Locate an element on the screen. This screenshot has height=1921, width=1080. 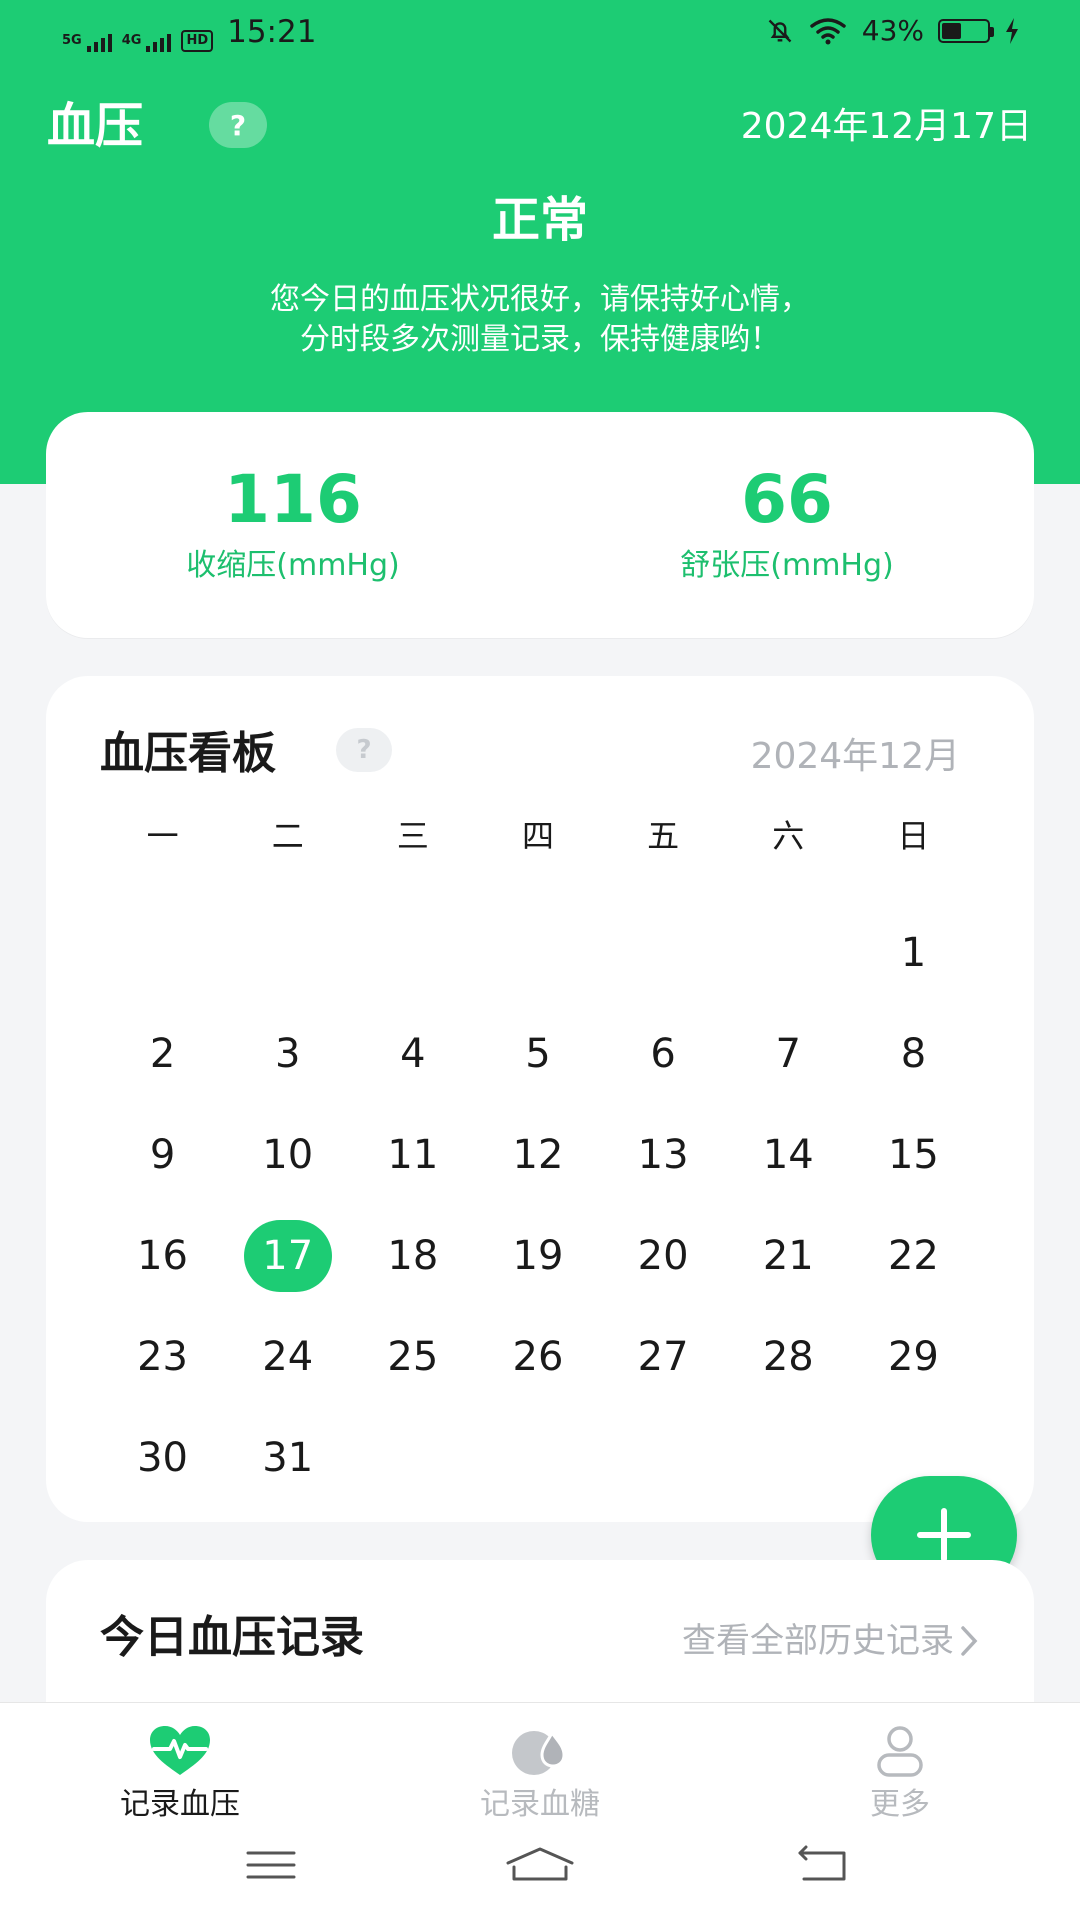
calendar-day: 15 is located at coordinates (913, 1154).